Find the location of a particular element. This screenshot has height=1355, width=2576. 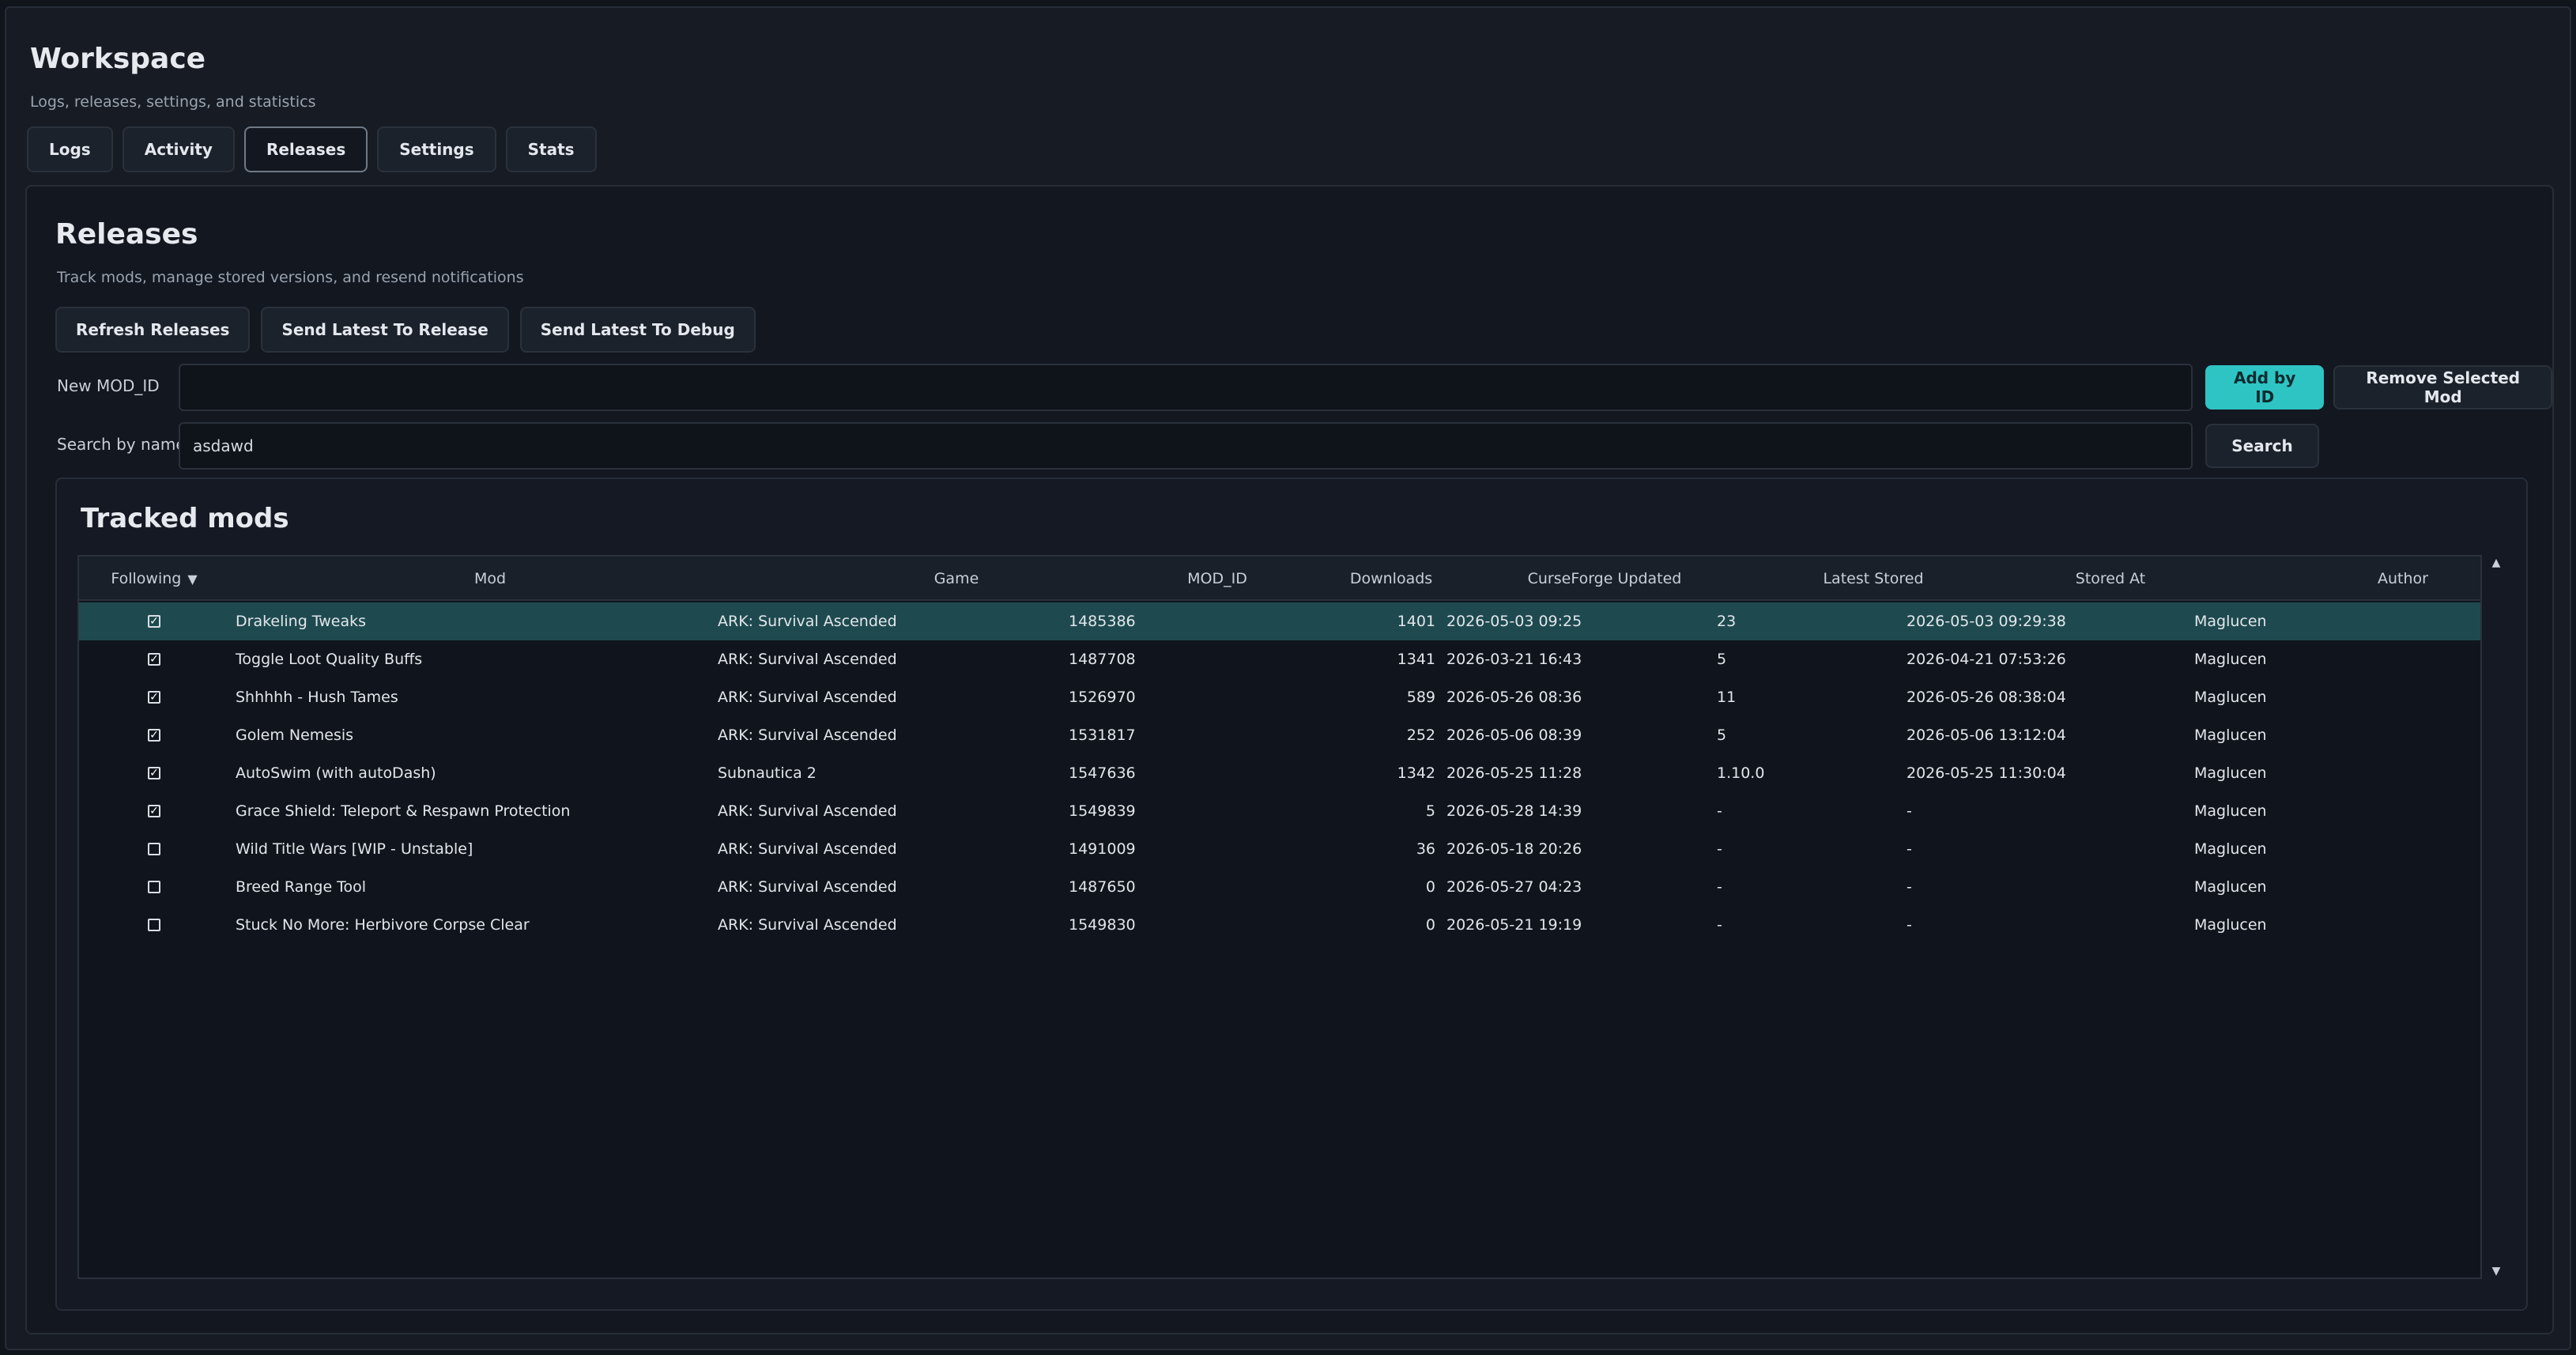

cell-mod-id: 1549830 is located at coordinates (1102, 925).